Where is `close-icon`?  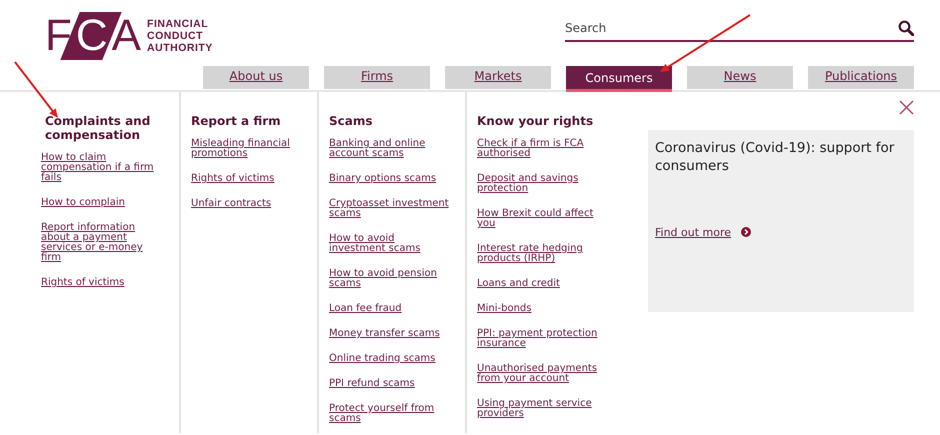
close-icon is located at coordinates (906, 107).